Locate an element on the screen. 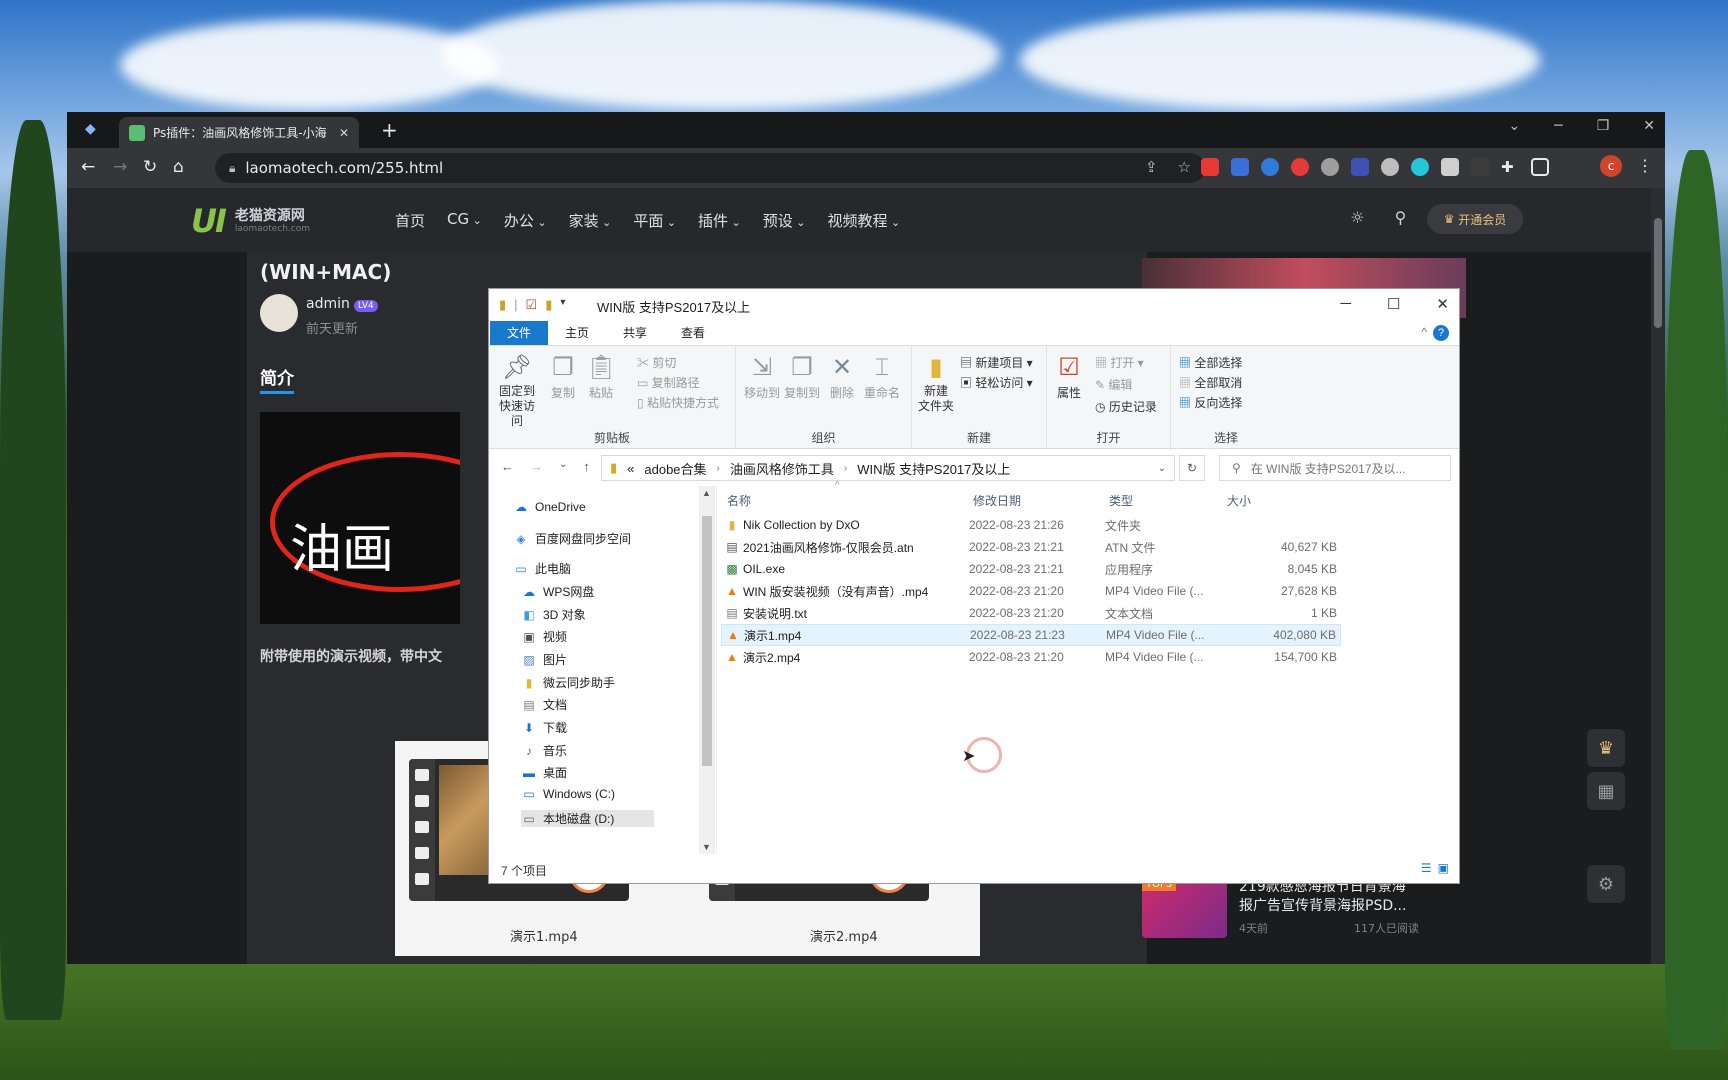 The image size is (1728, 1080). top3-thumbnail: TOP3 is located at coordinates (1184, 908).